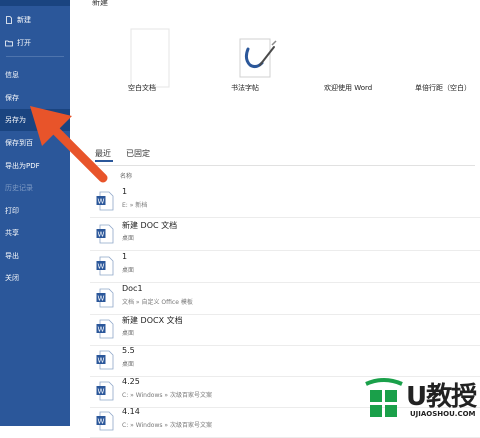 Image resolution: width=480 pixels, height=438 pixels. I want to click on list-item: W 5.5 桌面, so click(285, 360).